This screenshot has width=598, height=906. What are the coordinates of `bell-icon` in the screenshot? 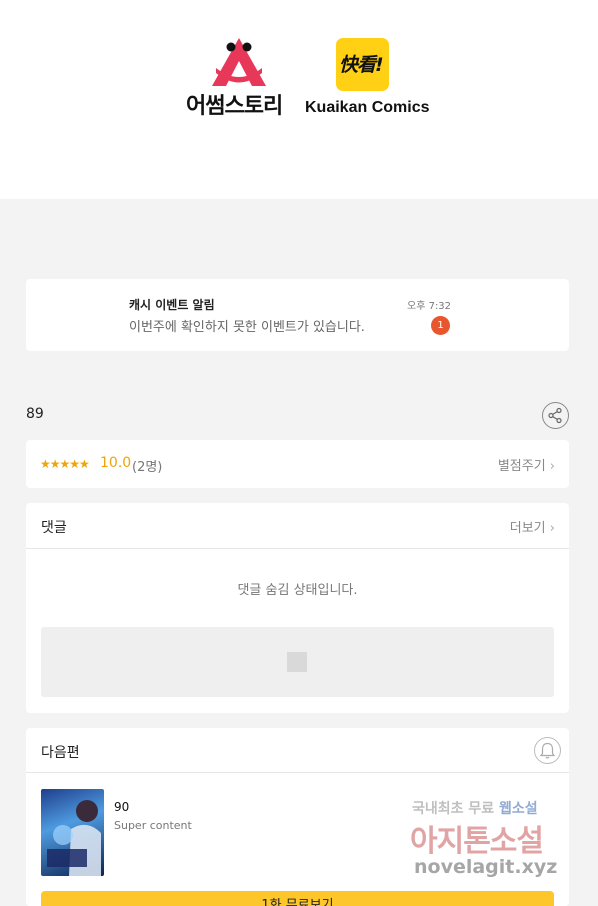 It's located at (547, 750).